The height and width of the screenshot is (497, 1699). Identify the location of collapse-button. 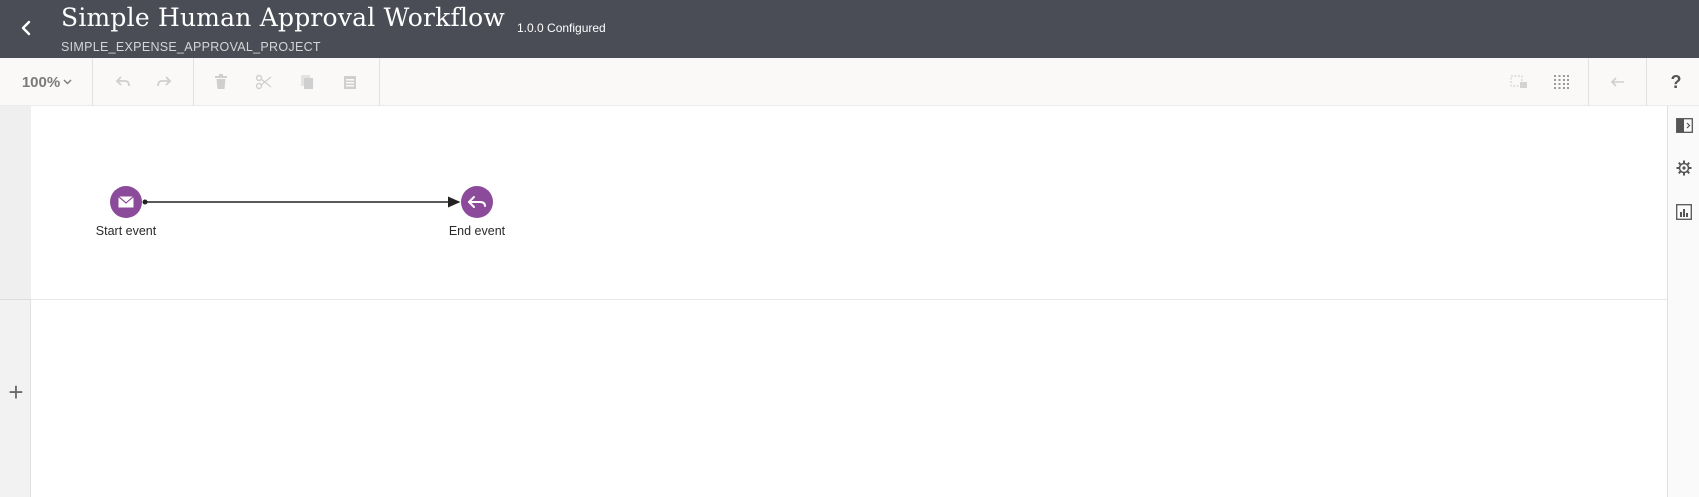
(1618, 82).